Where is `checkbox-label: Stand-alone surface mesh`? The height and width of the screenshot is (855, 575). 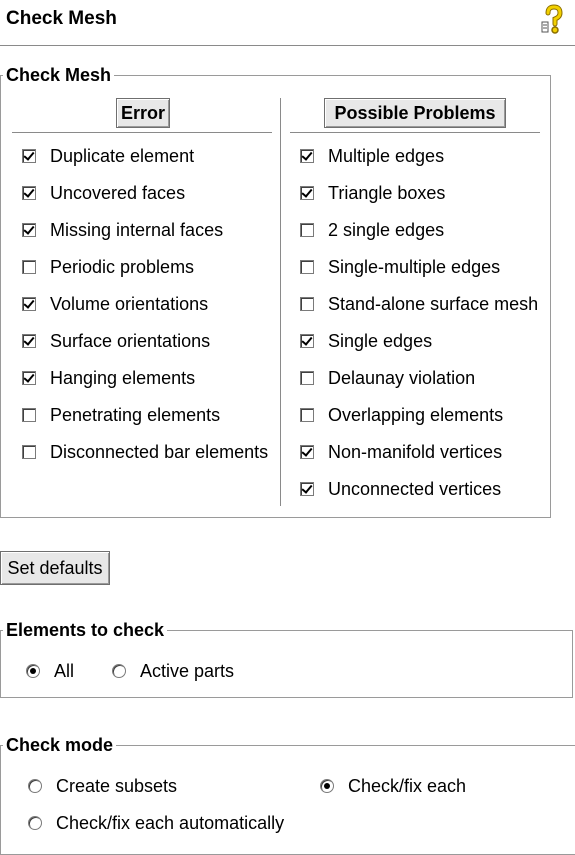
checkbox-label: Stand-alone surface mesh is located at coordinates (433, 303).